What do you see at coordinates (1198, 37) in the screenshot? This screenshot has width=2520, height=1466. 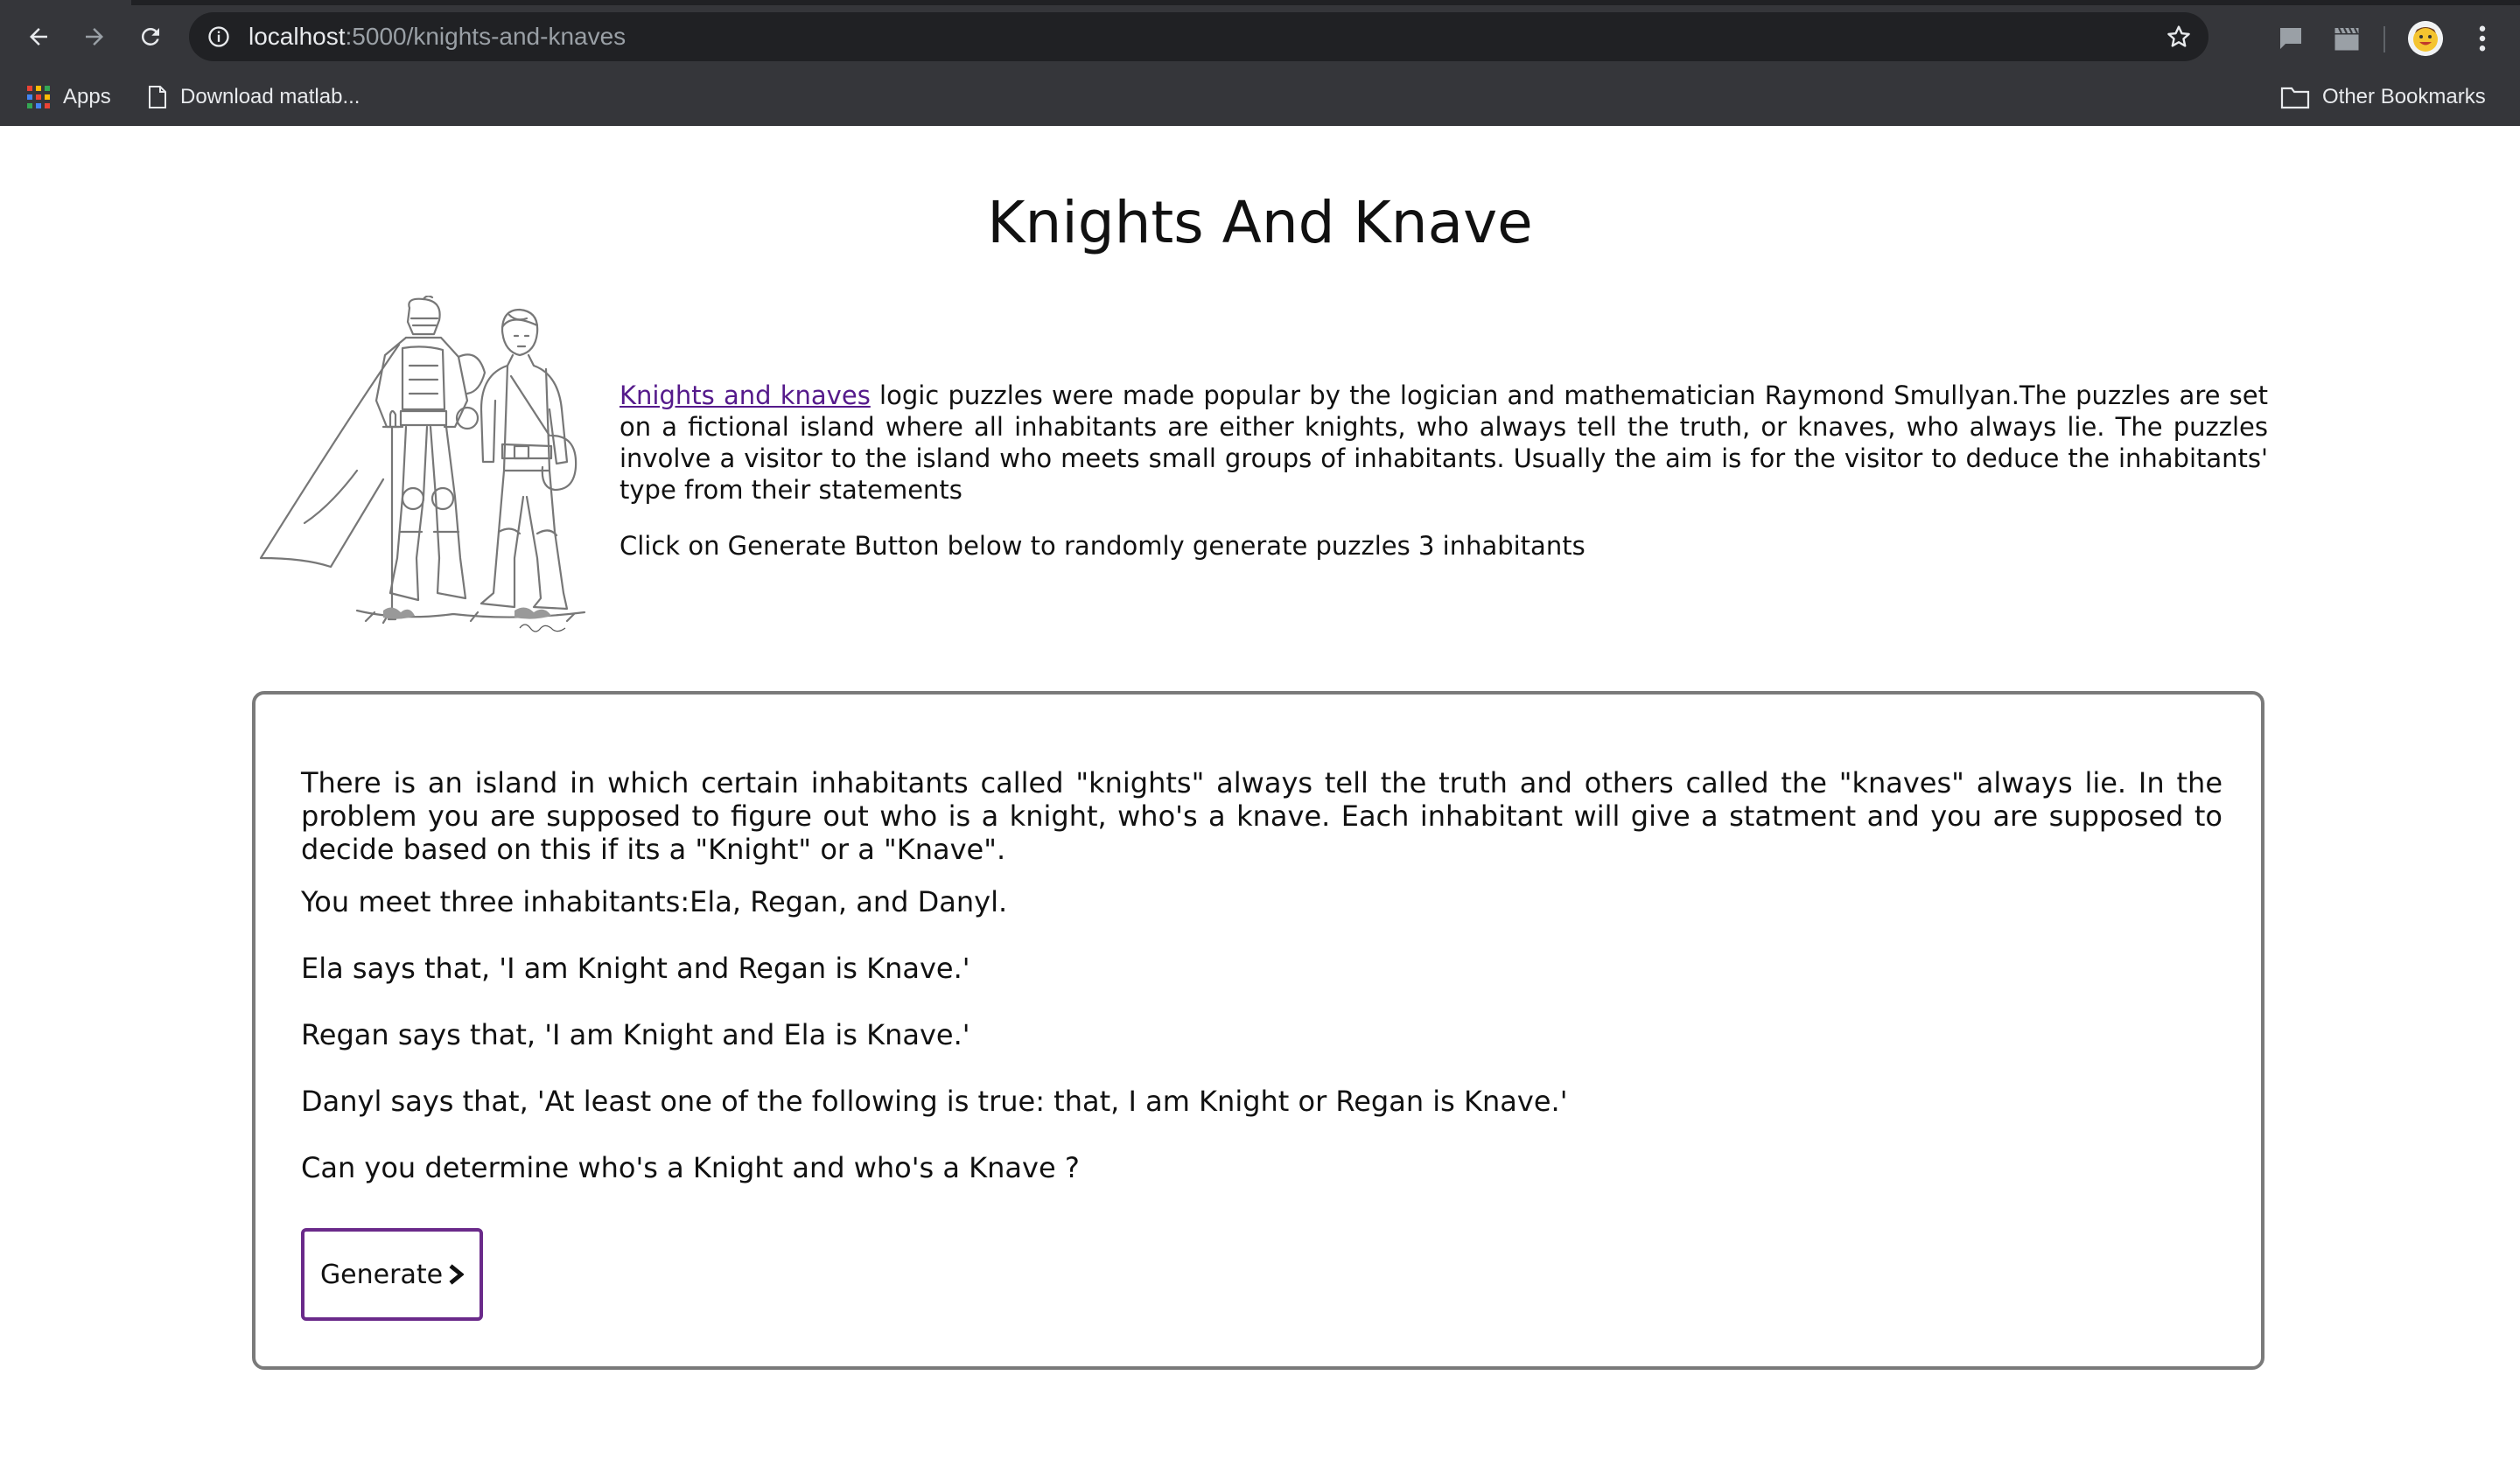 I see `address-bar: localhost:5000/knights-and-knaves` at bounding box center [1198, 37].